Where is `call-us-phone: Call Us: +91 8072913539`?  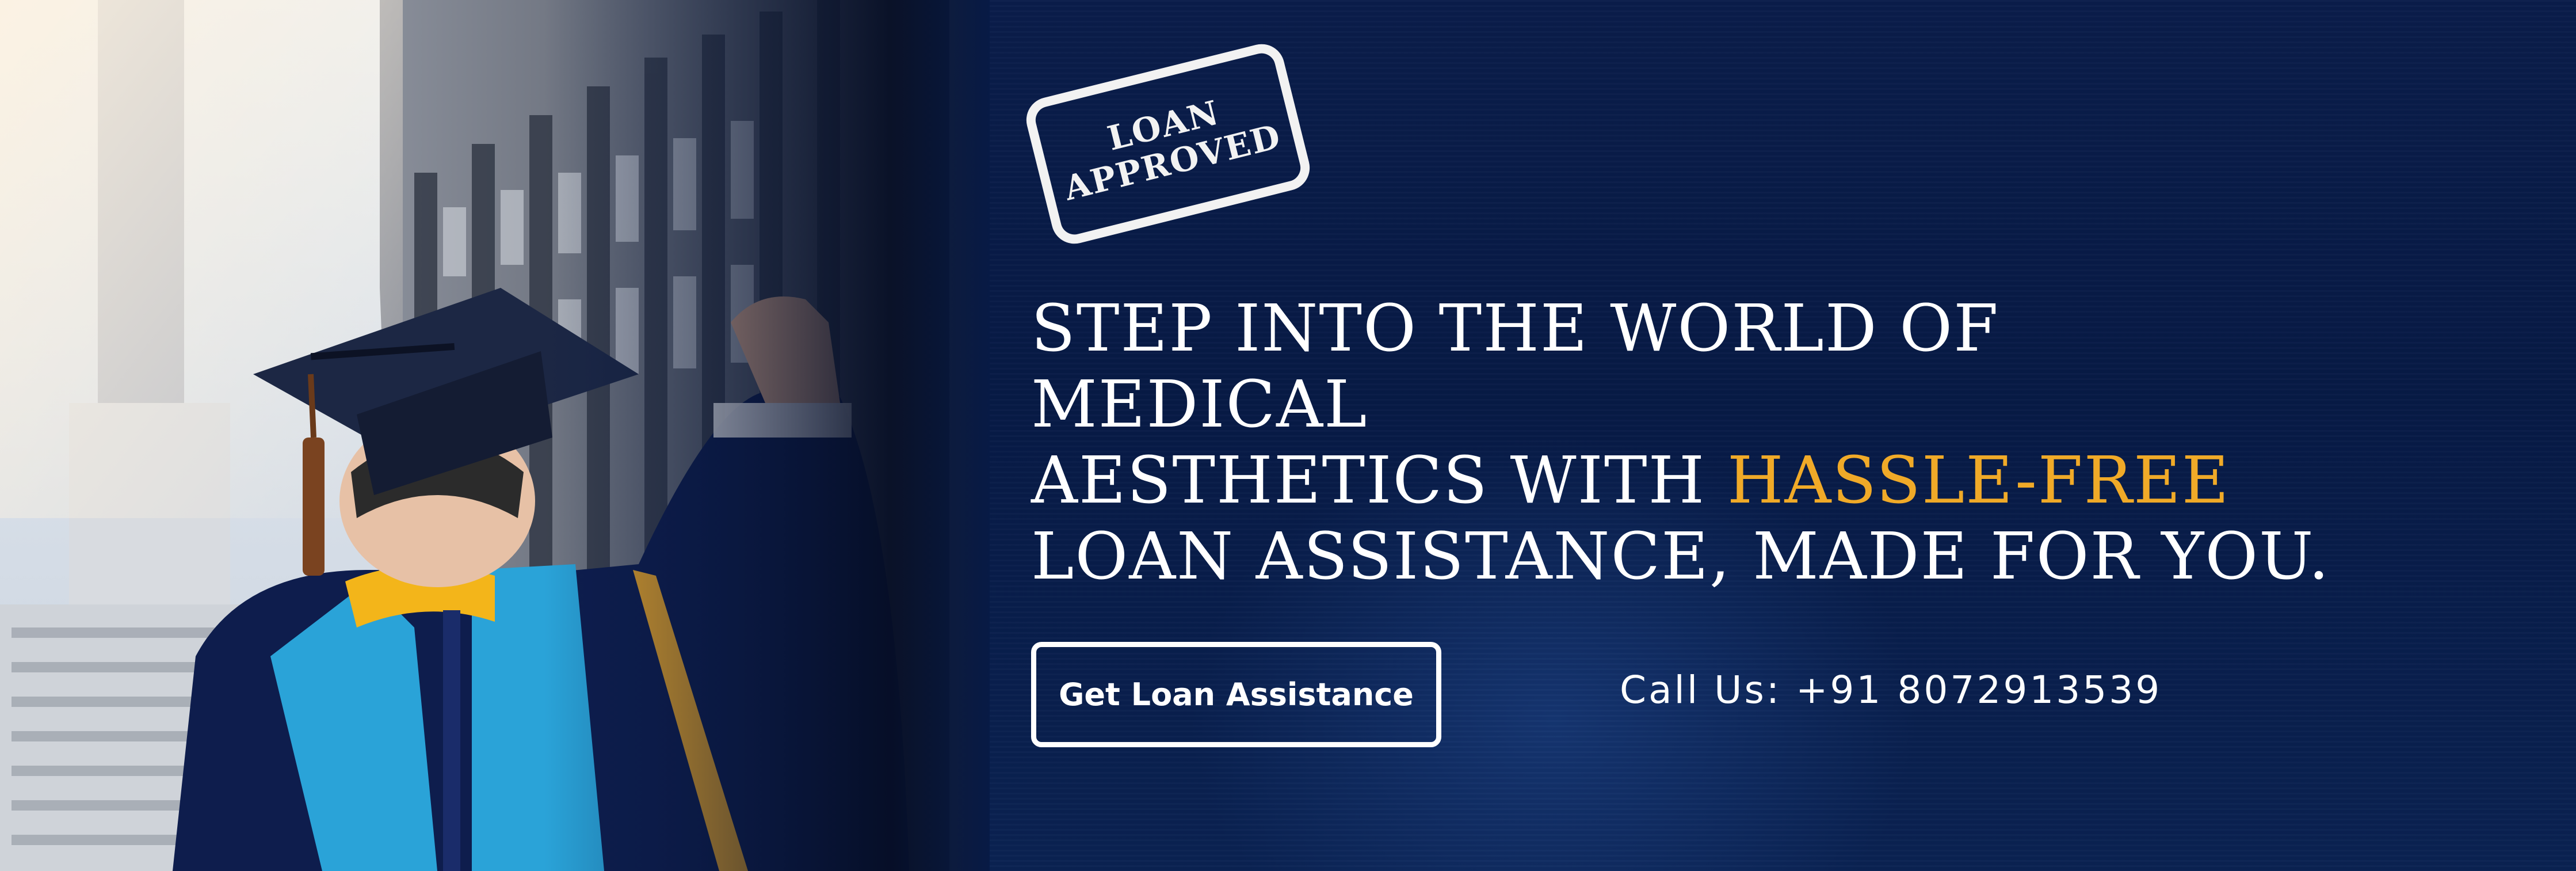
call-us-phone: Call Us: +91 8072913539 is located at coordinates (1891, 690).